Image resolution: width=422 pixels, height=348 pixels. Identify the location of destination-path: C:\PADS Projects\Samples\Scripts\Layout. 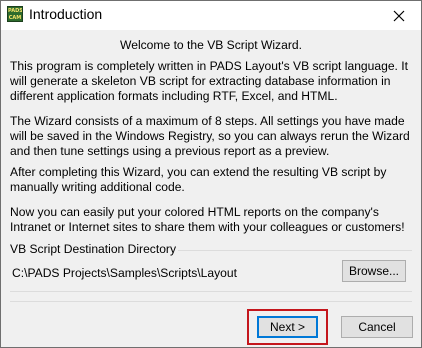
(124, 273).